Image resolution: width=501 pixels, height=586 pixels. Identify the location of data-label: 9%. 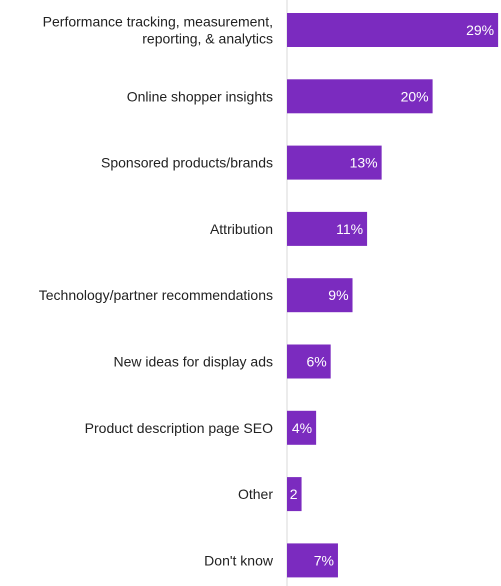
(338, 295).